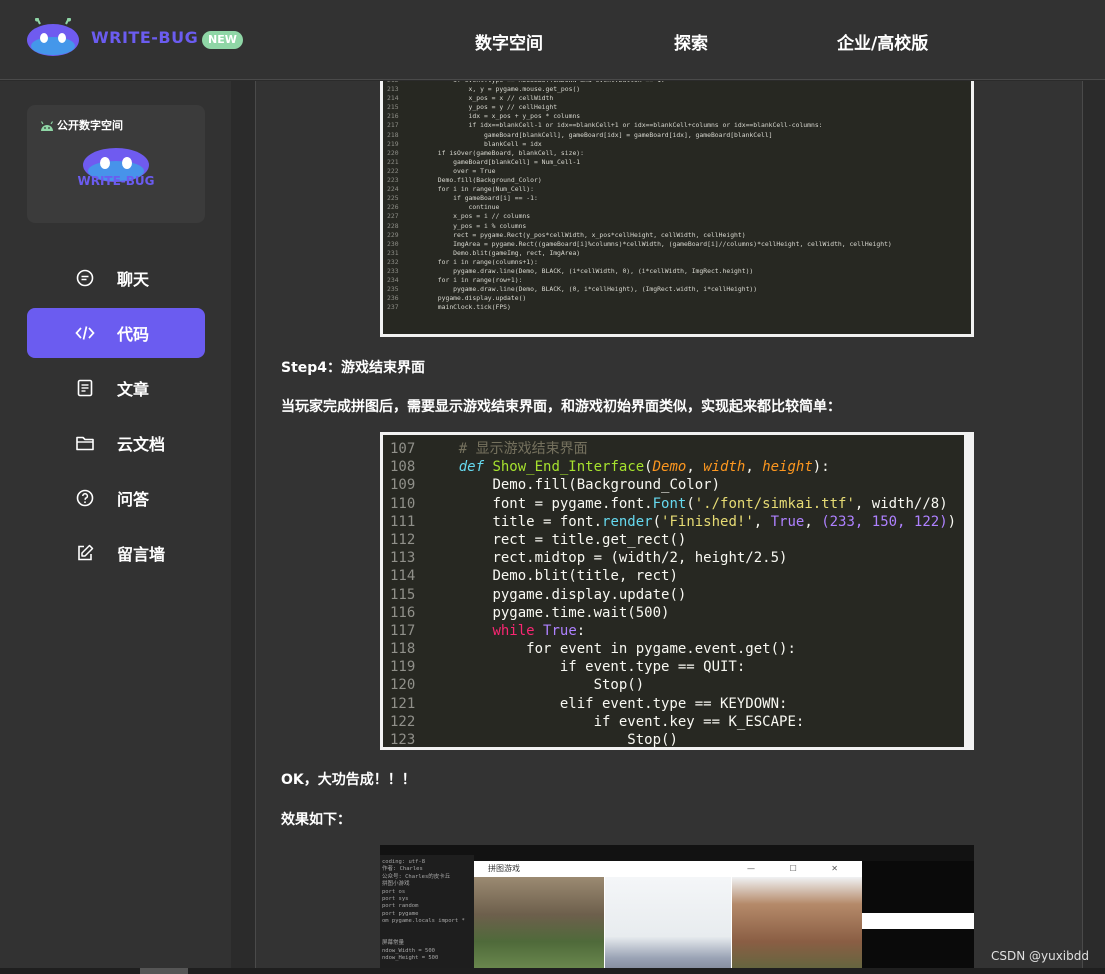  What do you see at coordinates (679, 171) in the screenshot?
I see `code-line: 222 over = True` at bounding box center [679, 171].